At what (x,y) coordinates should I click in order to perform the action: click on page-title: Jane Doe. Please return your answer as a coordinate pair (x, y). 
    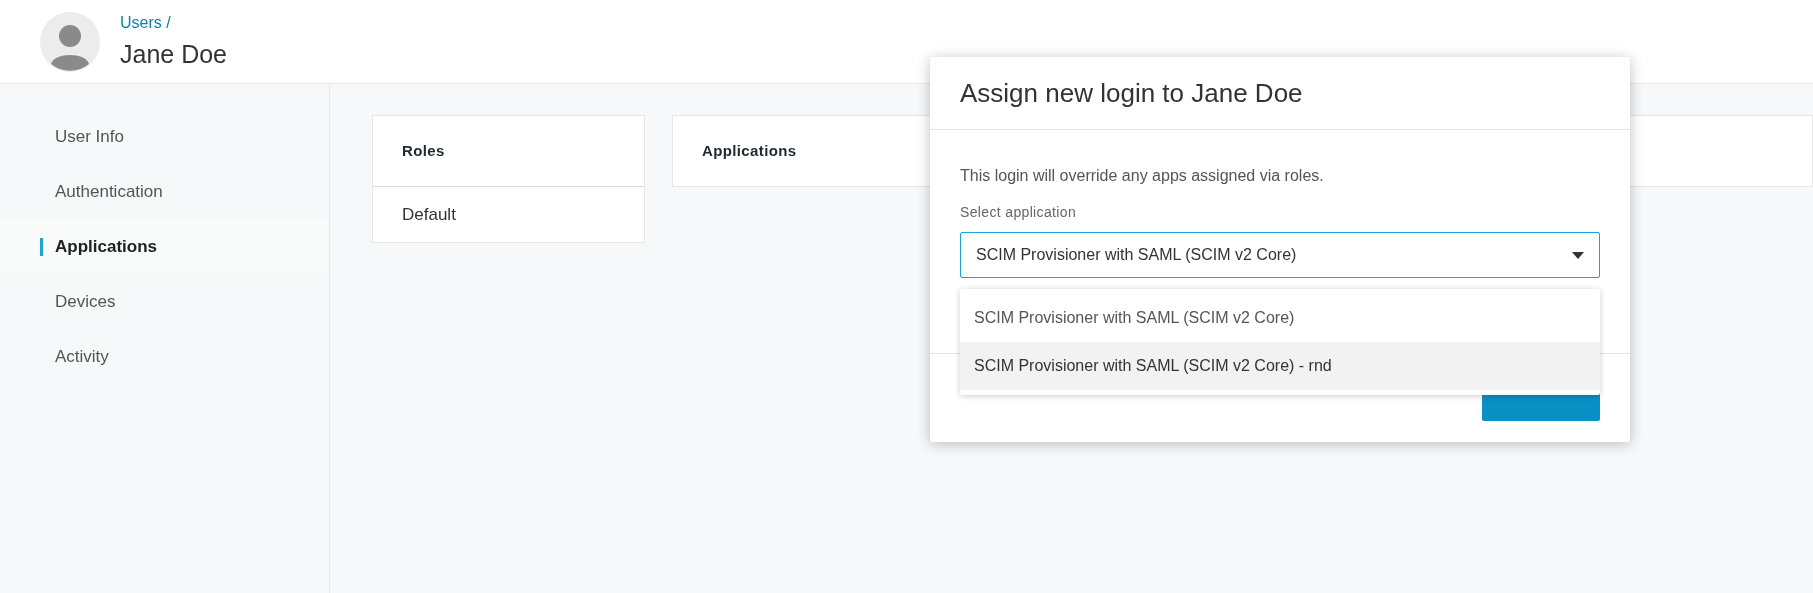
    Looking at the image, I should click on (174, 54).